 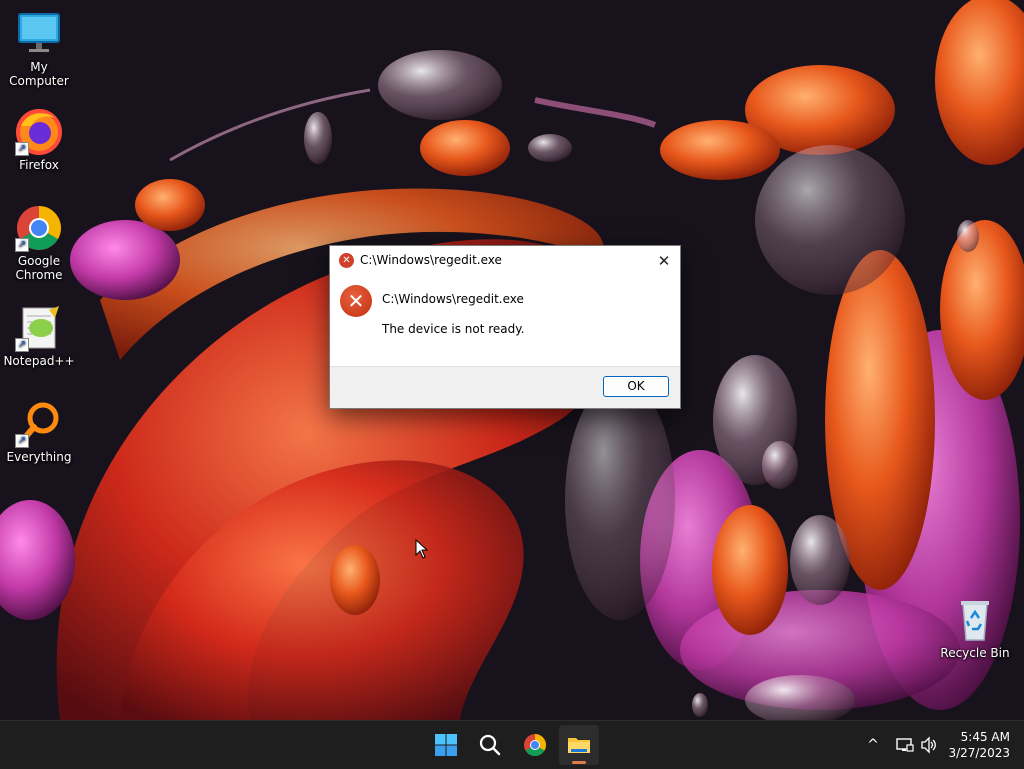 I want to click on taskbar-search-button, so click(x=490, y=745).